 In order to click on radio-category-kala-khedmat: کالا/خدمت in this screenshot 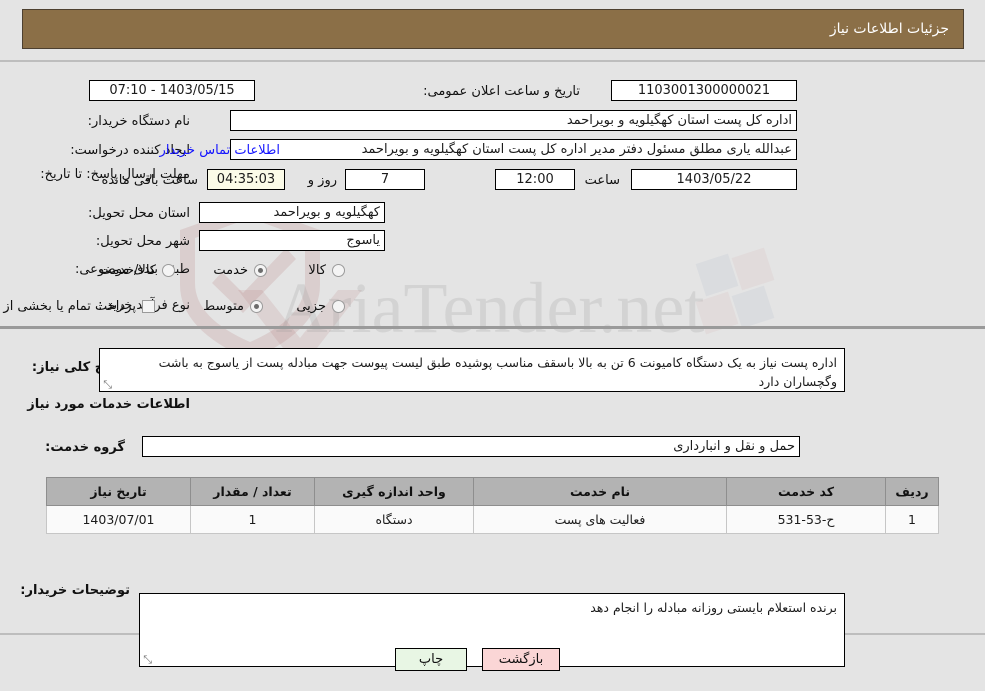, I will do `click(137, 271)`.